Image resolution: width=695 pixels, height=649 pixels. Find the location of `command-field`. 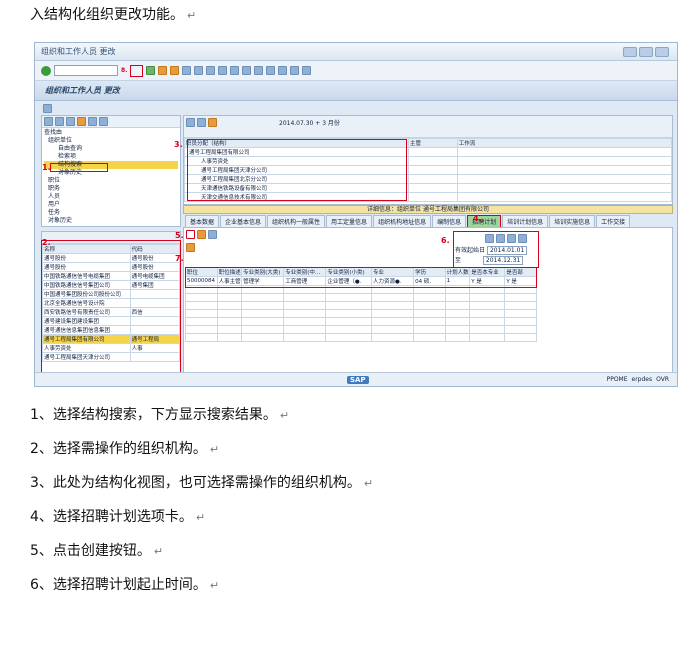

command-field is located at coordinates (86, 70).